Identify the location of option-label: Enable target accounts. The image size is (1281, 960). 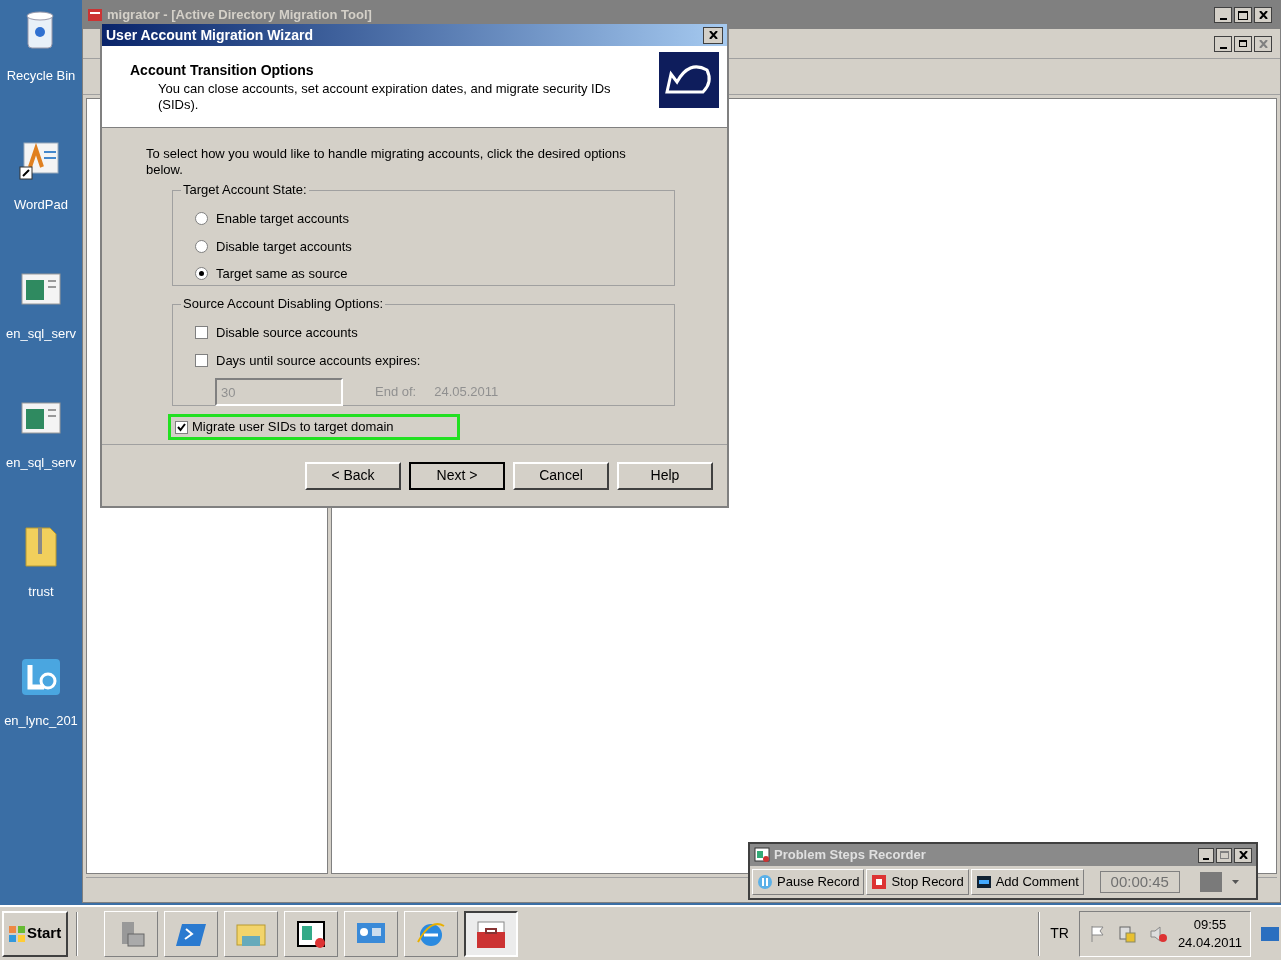
(282, 219).